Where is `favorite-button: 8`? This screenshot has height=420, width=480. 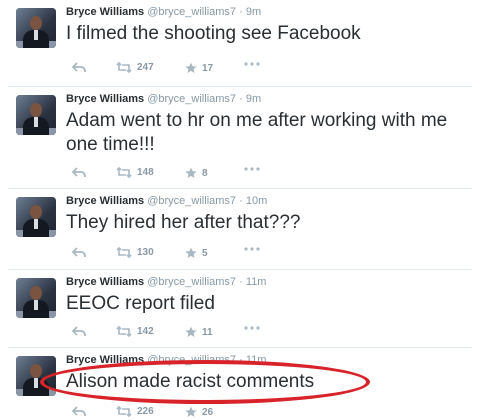 favorite-button: 8 is located at coordinates (196, 173).